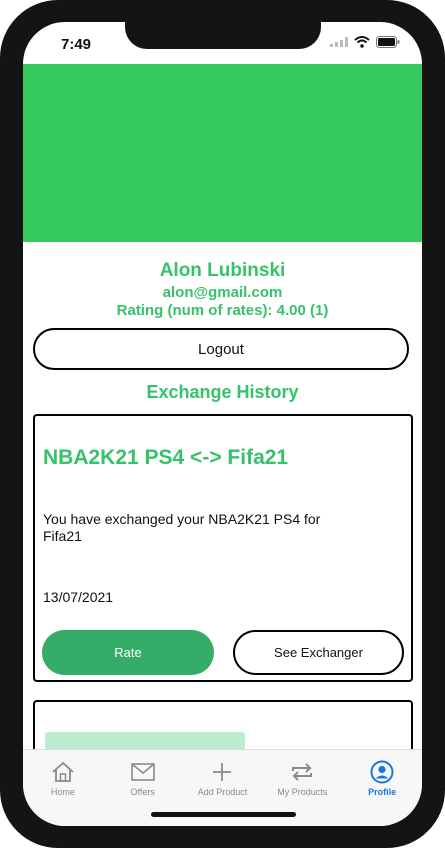 The height and width of the screenshot is (848, 445). Describe the element at coordinates (128, 652) in the screenshot. I see `rate-button: Rate` at that location.